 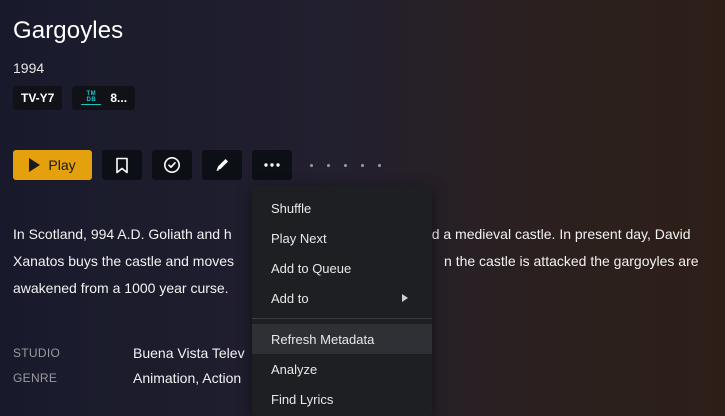 What do you see at coordinates (129, 377) in the screenshot?
I see `metadata-row-genre: GENRE Animation, Action` at bounding box center [129, 377].